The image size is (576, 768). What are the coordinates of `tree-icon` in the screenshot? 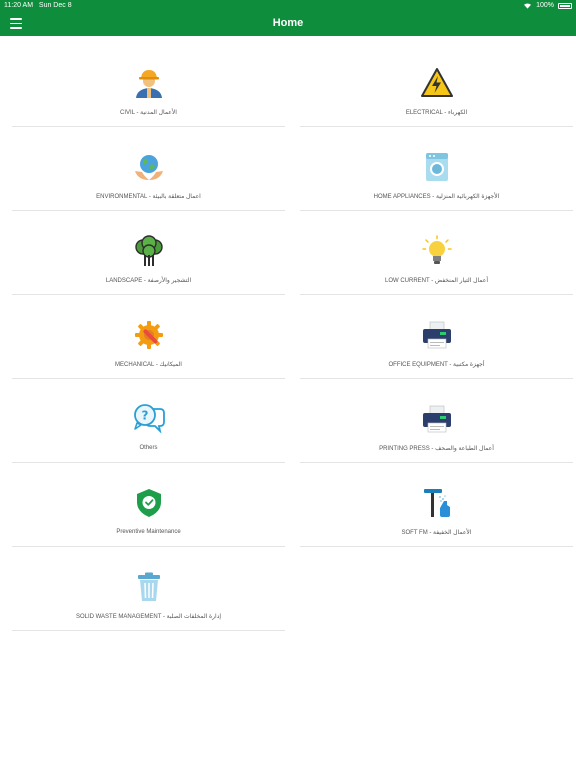 It's located at (149, 251).